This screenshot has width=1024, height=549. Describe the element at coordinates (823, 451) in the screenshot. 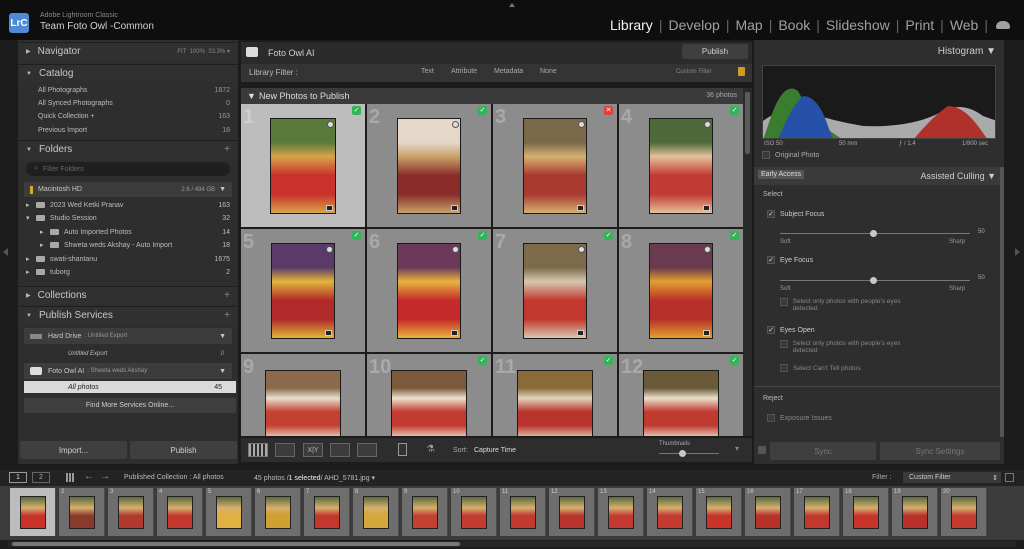

I see `sync-button: Sync` at that location.